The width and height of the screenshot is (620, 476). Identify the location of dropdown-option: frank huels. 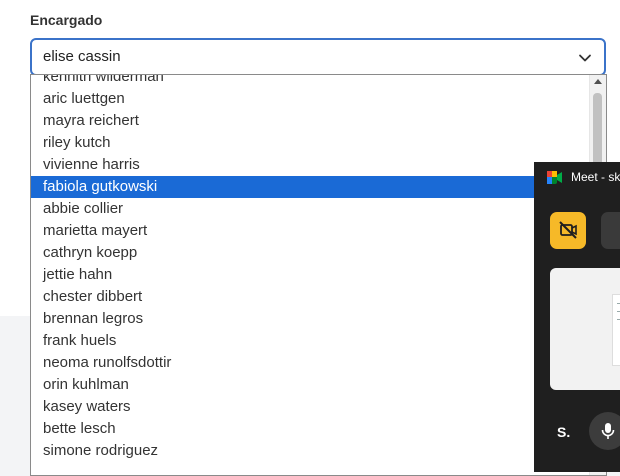
(310, 341).